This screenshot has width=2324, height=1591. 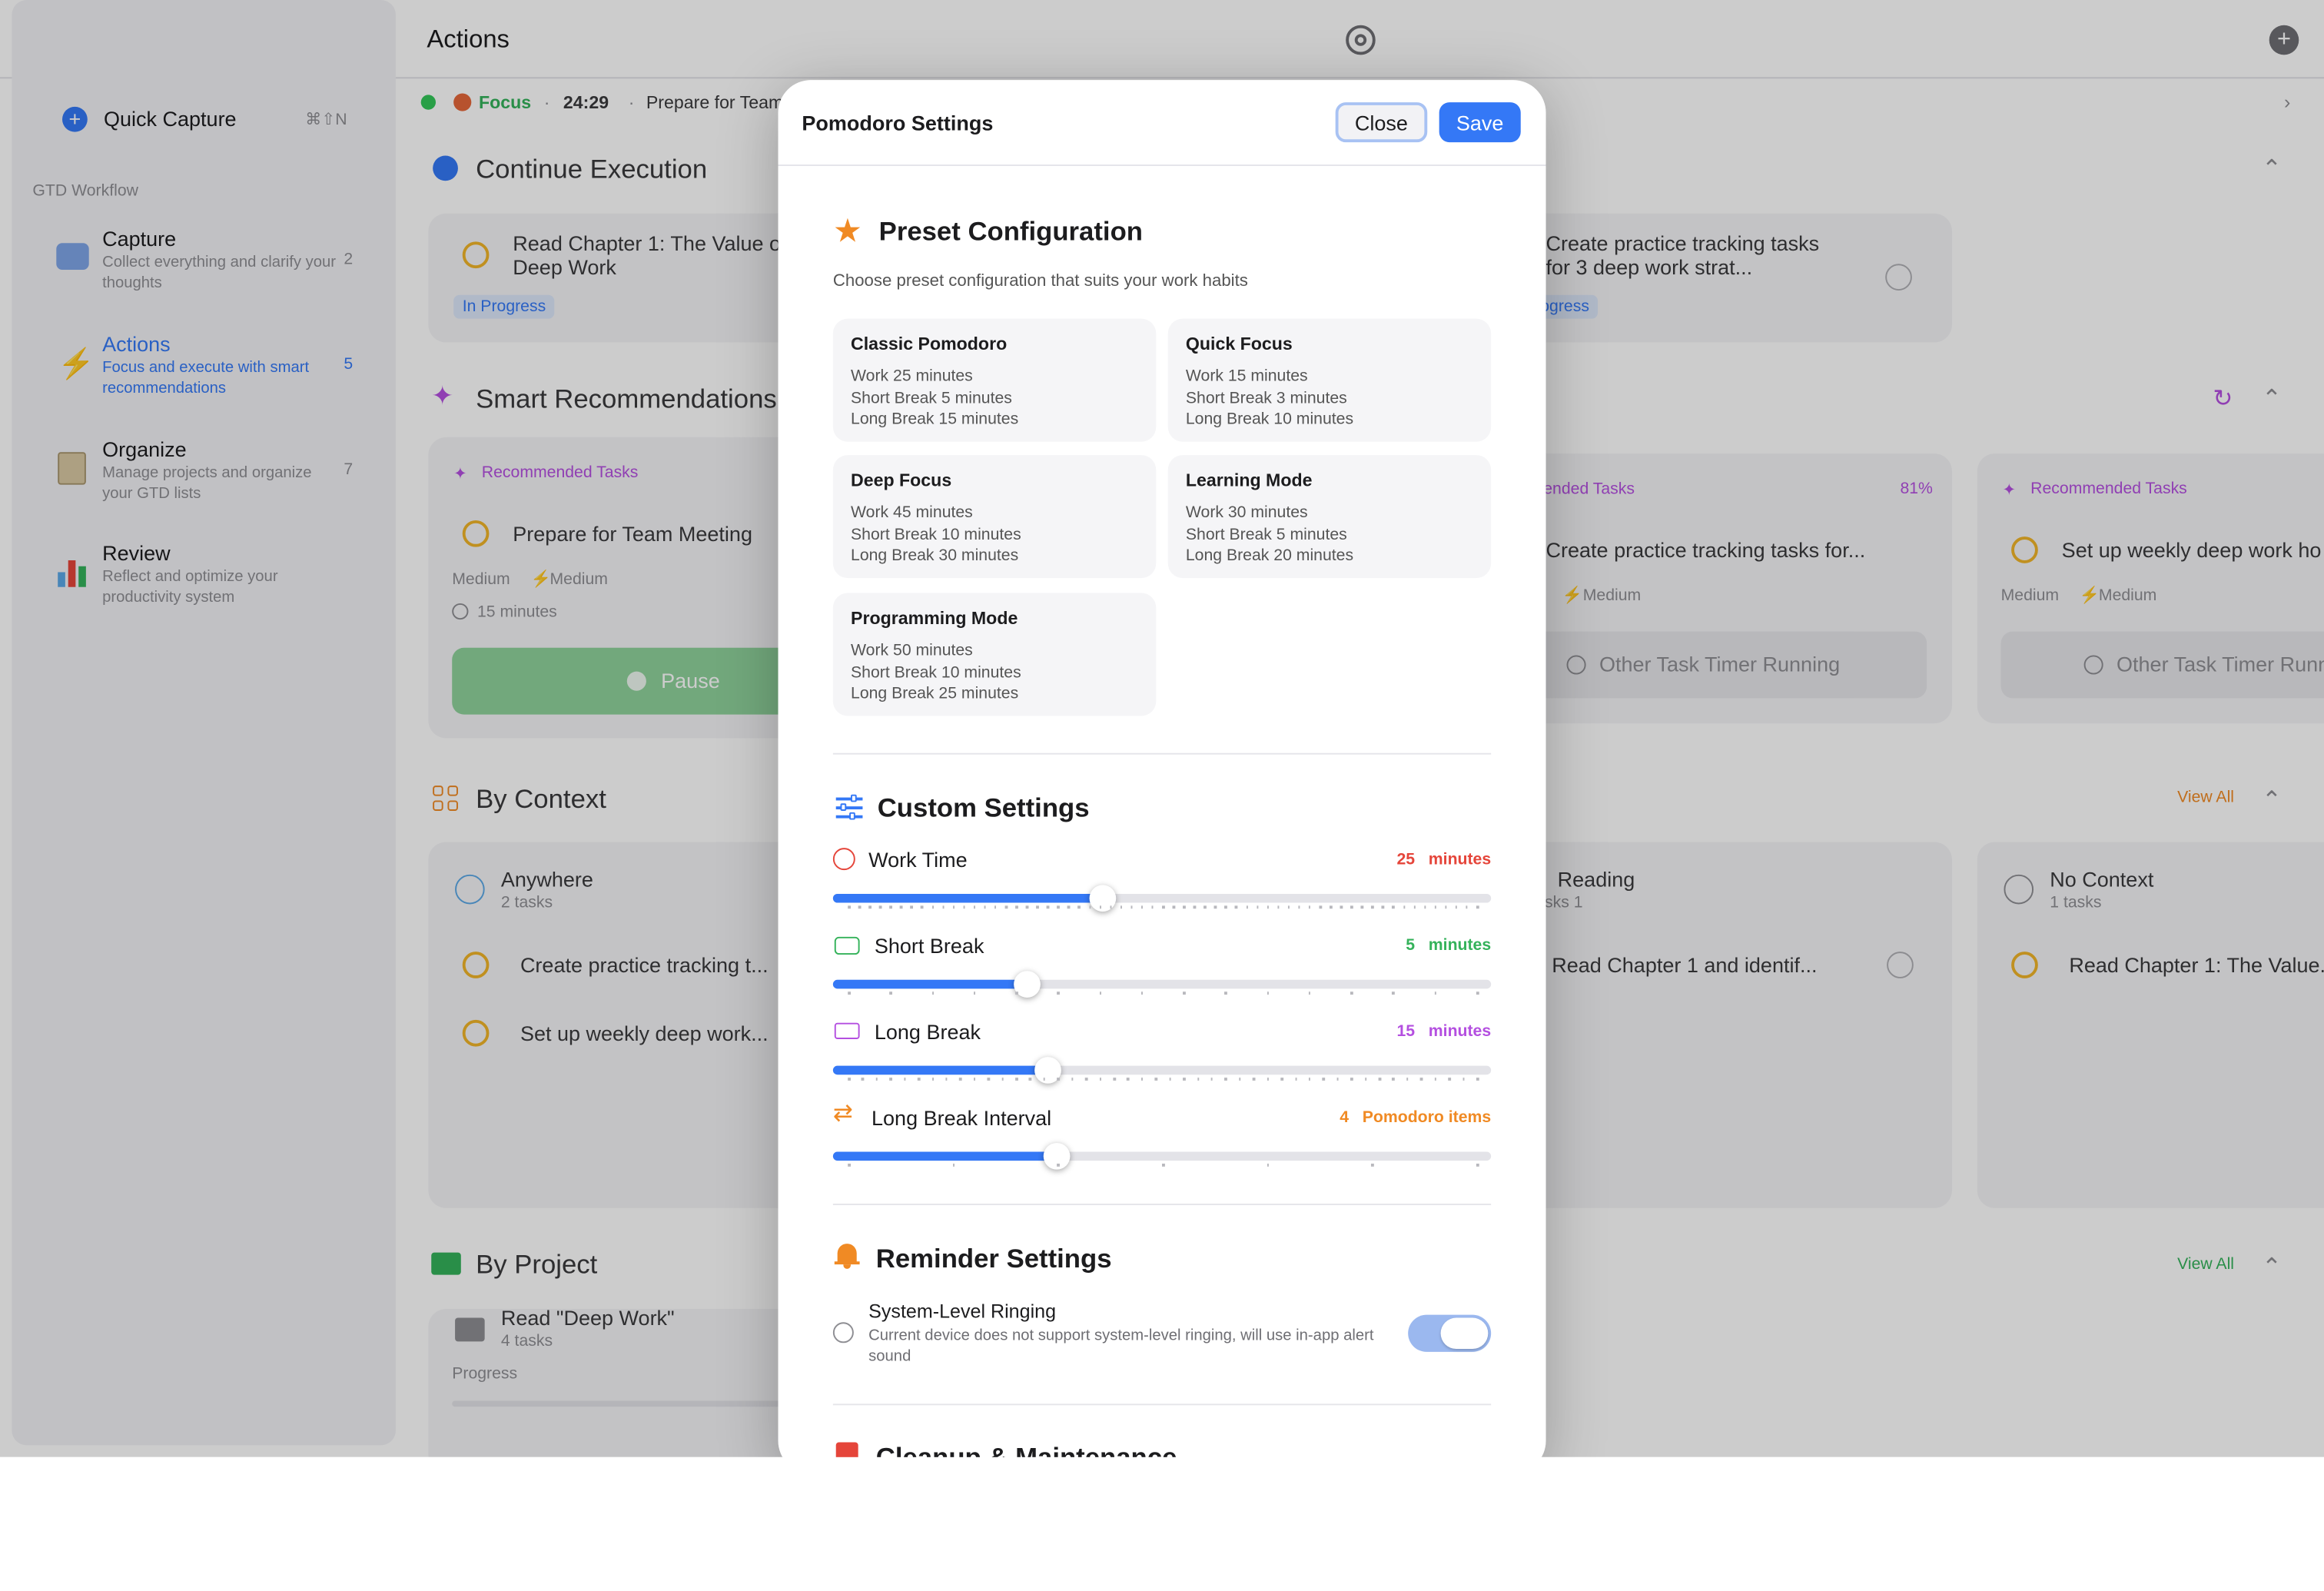 What do you see at coordinates (1246, 512) in the screenshot?
I see `preset-work: Work 30 minutes` at bounding box center [1246, 512].